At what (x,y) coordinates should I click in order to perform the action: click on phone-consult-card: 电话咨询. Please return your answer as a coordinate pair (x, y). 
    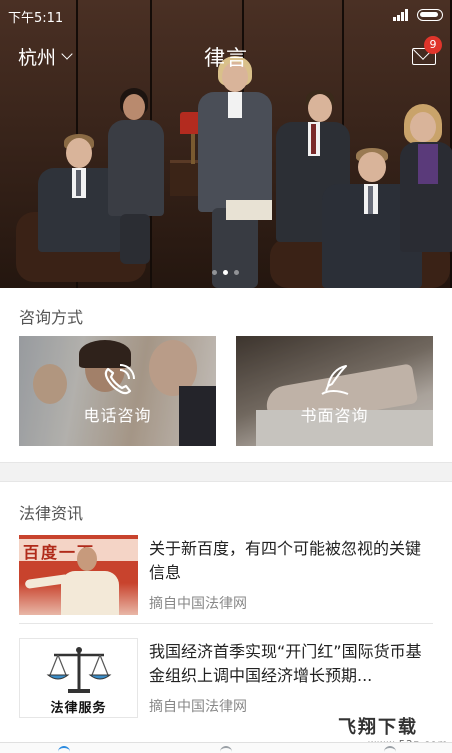
    Looking at the image, I should click on (117, 391).